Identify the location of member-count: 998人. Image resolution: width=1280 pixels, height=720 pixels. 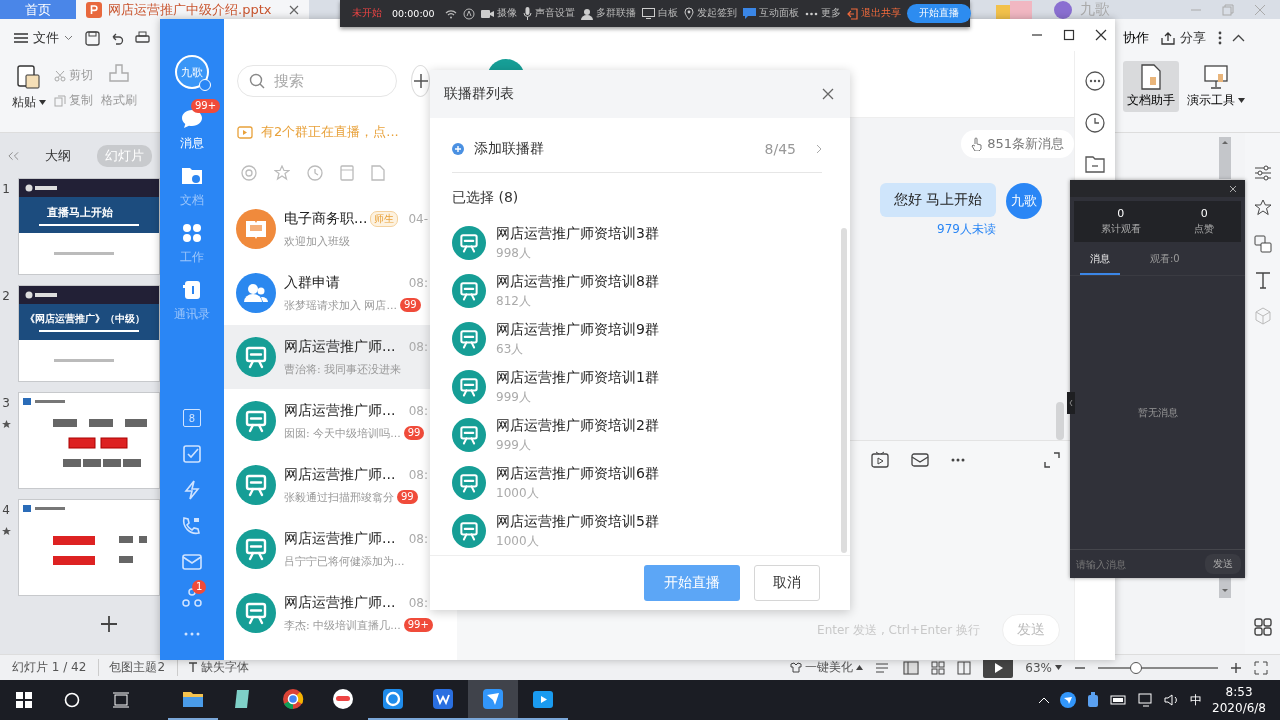
(514, 253).